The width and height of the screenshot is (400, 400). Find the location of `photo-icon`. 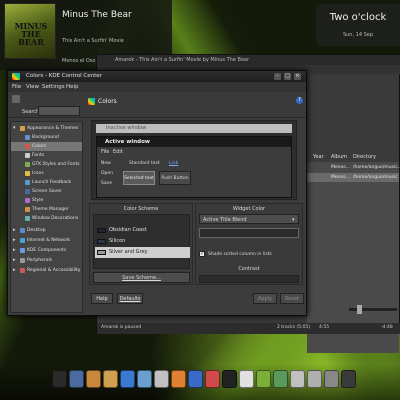

photo-icon is located at coordinates (212, 379).